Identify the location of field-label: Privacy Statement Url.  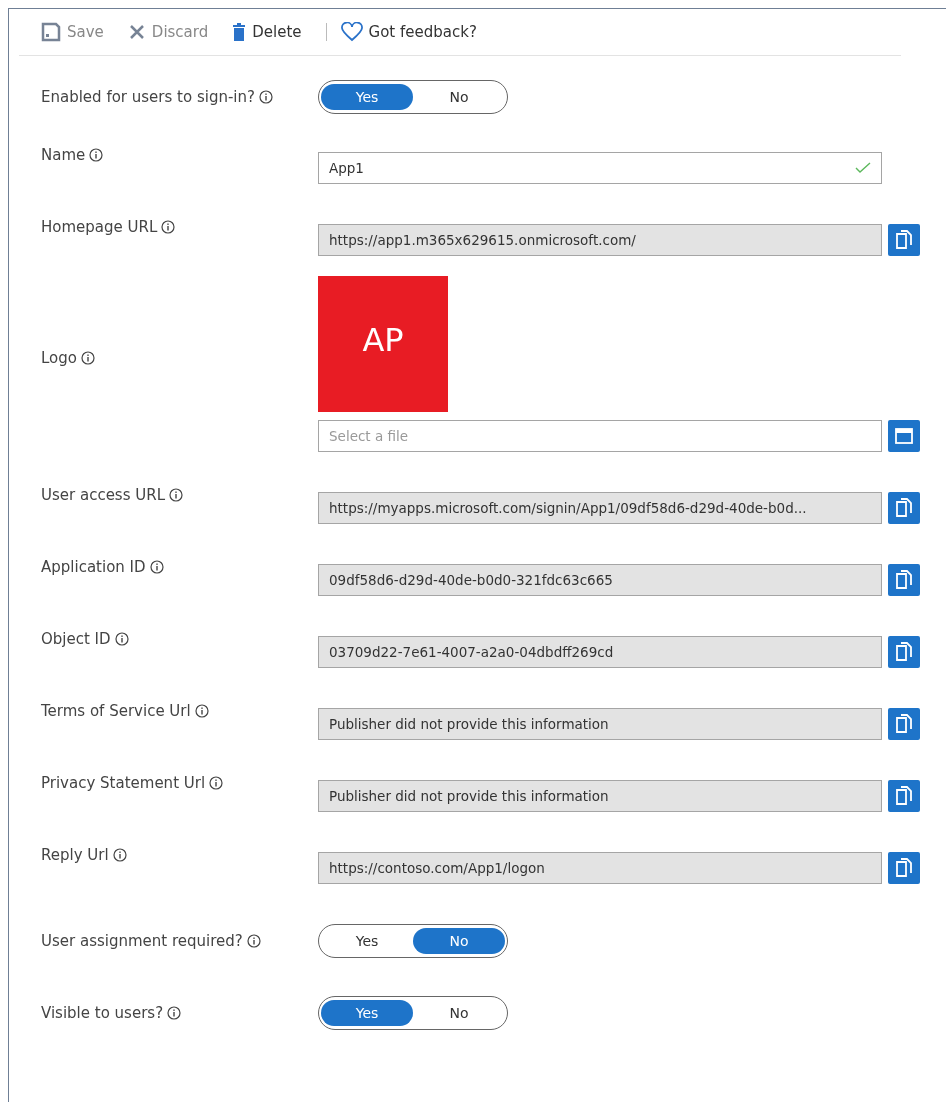
(123, 783).